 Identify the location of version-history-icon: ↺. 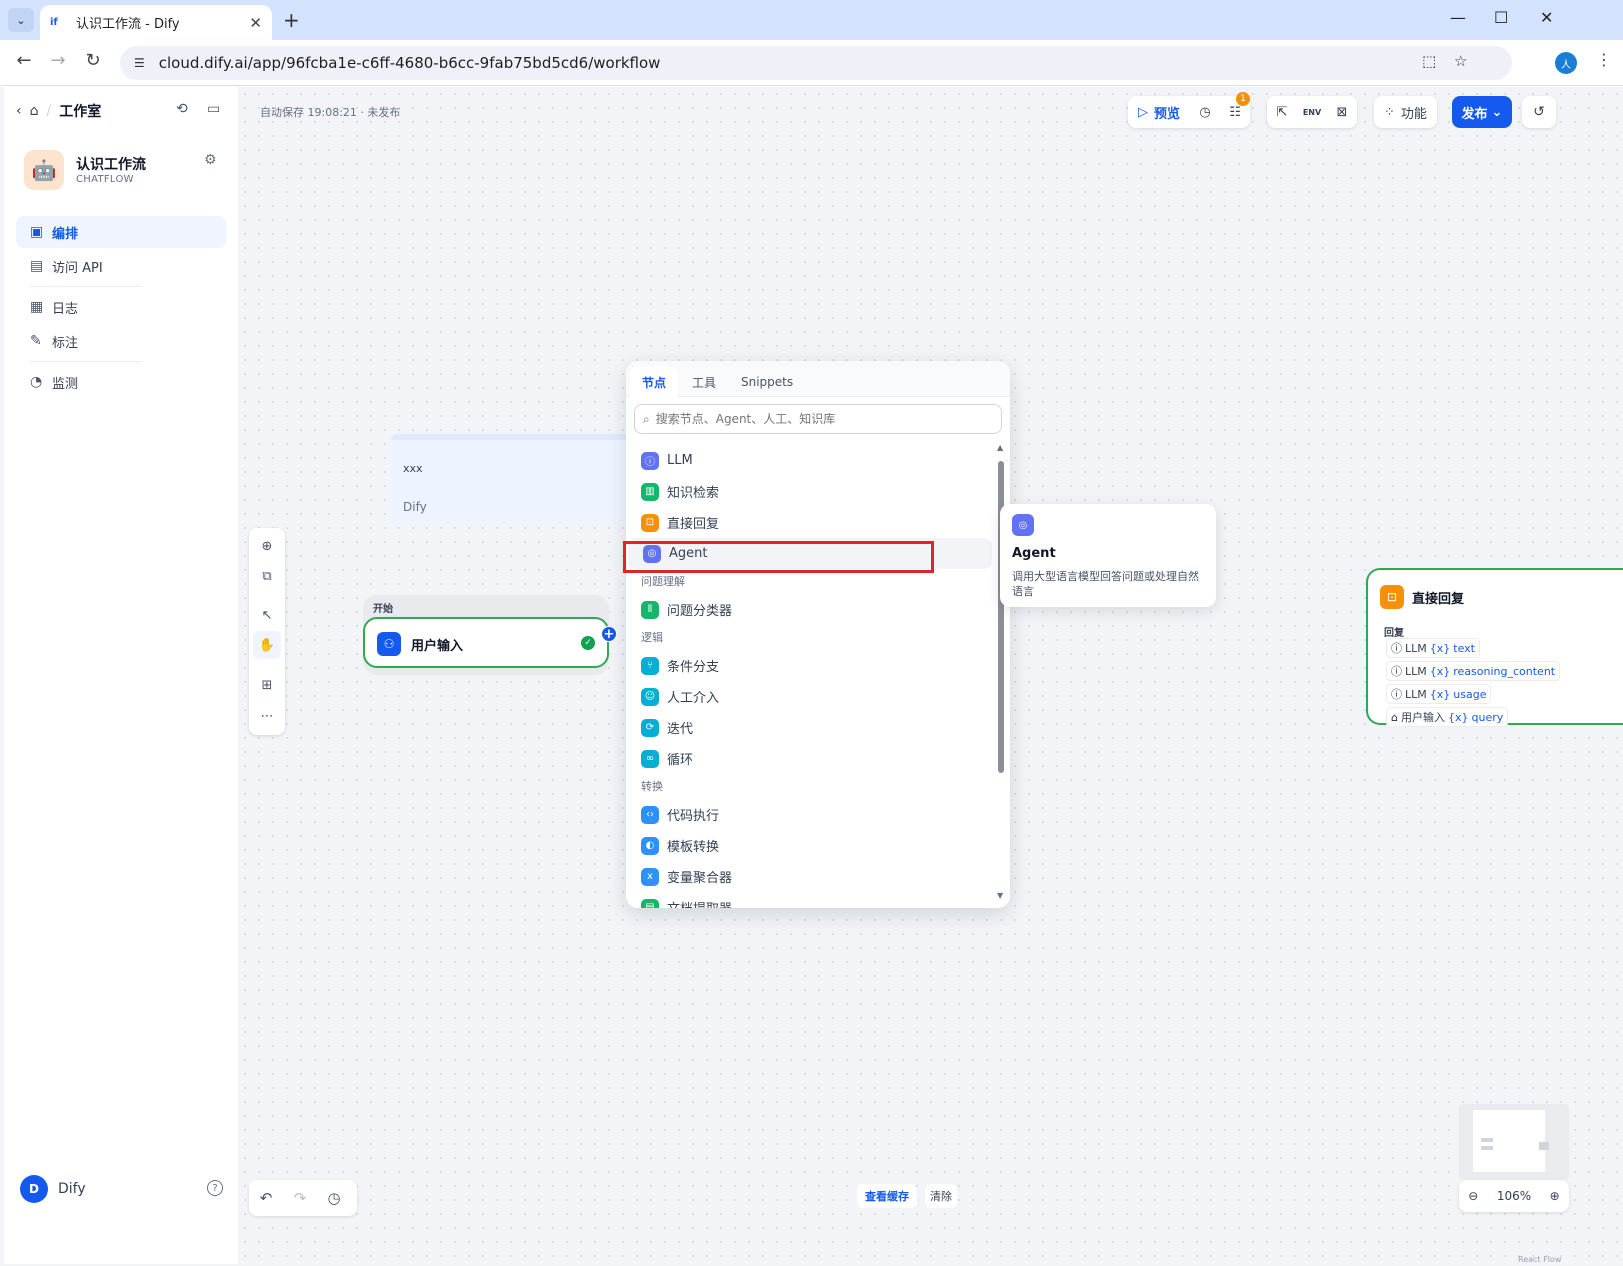
(1539, 112).